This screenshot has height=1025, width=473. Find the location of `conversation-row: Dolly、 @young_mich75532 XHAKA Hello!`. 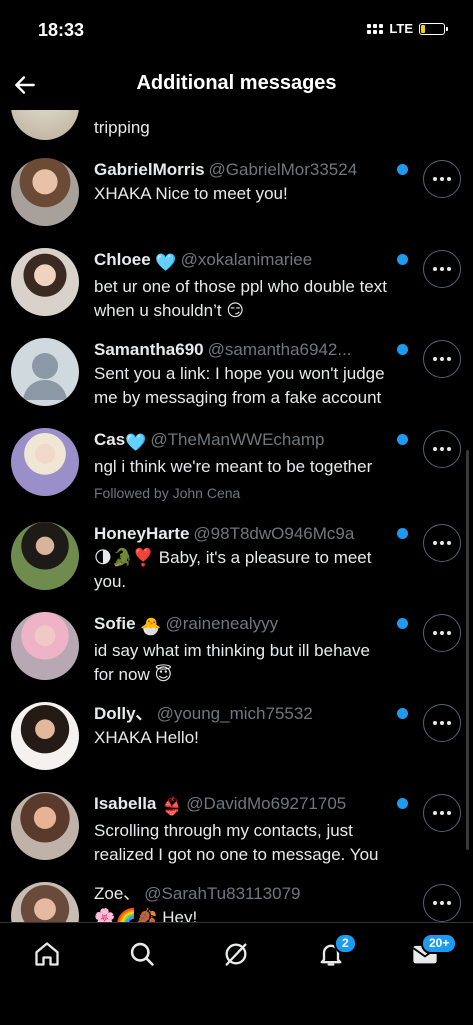

conversation-row: Dolly、 @young_mich75532 XHAKA Hello! is located at coordinates (236, 747).